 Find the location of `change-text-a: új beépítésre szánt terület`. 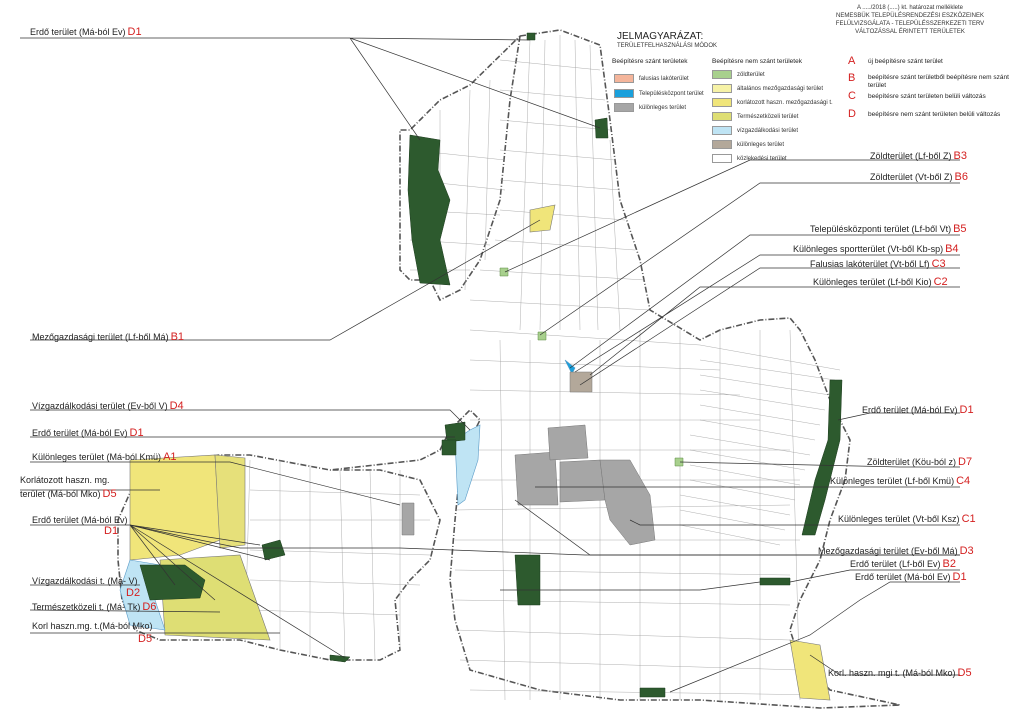

change-text-a: új beépítésre szánt terület is located at coordinates (905, 61).